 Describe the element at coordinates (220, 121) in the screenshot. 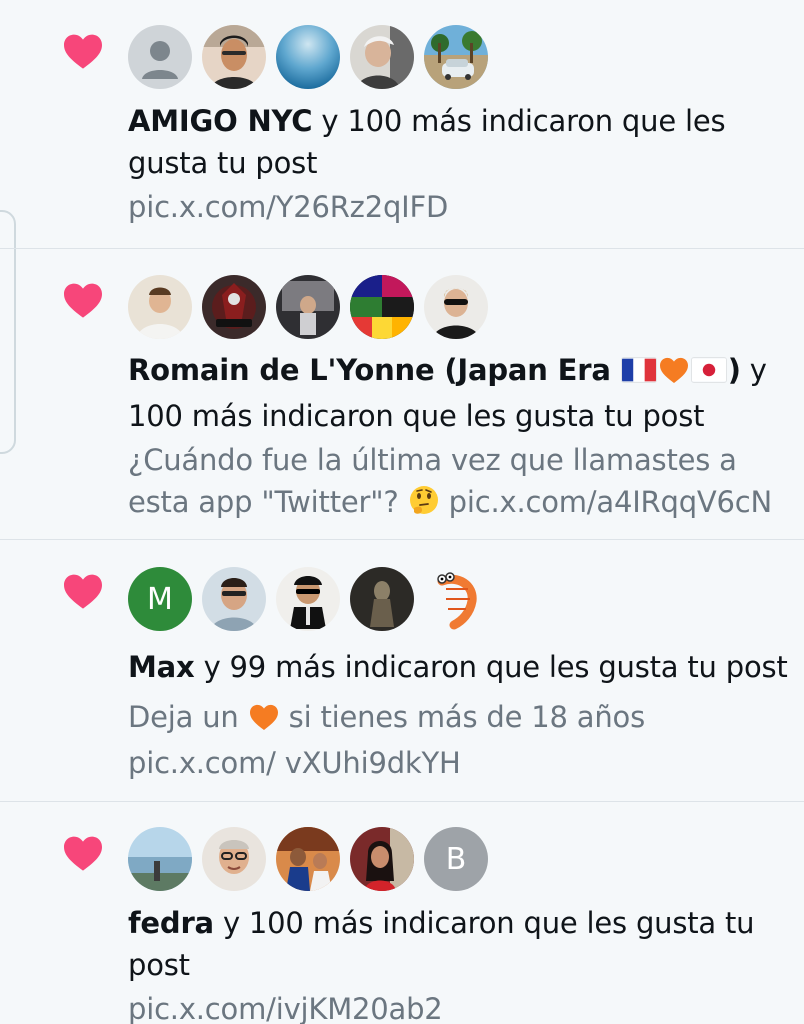

I see `liker-name: AMIGO NYC` at that location.